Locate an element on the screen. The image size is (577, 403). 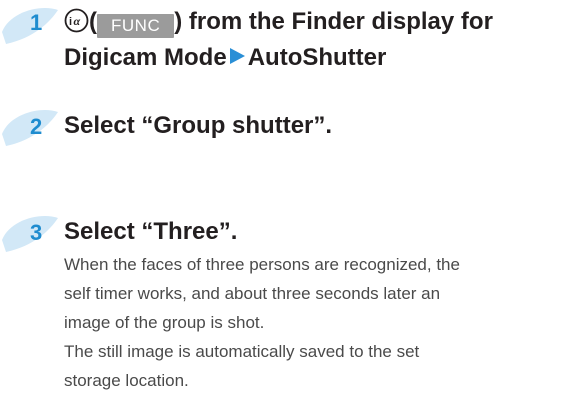
description-line: image of the group is shot. is located at coordinates (164, 322).